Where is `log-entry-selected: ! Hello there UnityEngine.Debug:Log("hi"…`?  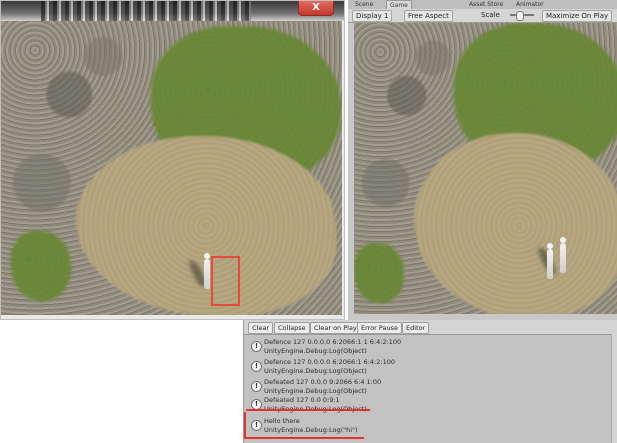 log-entry-selected: ! Hello there UnityEngine.Debug:Log("hi"… is located at coordinates (428, 426).